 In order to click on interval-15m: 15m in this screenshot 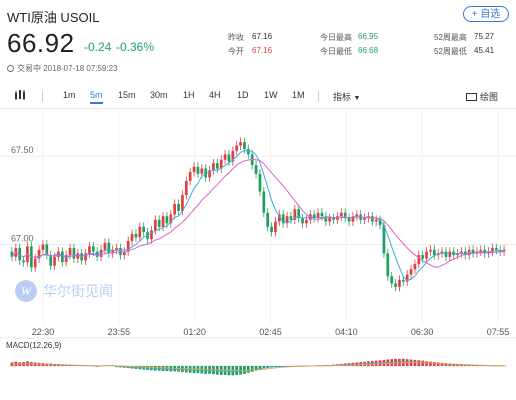, I will do `click(127, 95)`.